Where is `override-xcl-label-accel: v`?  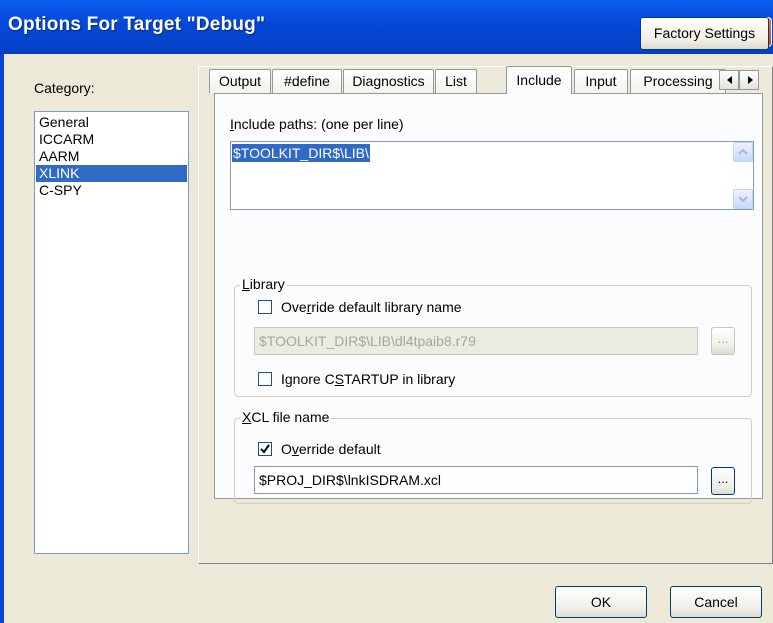 override-xcl-label-accel: v is located at coordinates (295, 449).